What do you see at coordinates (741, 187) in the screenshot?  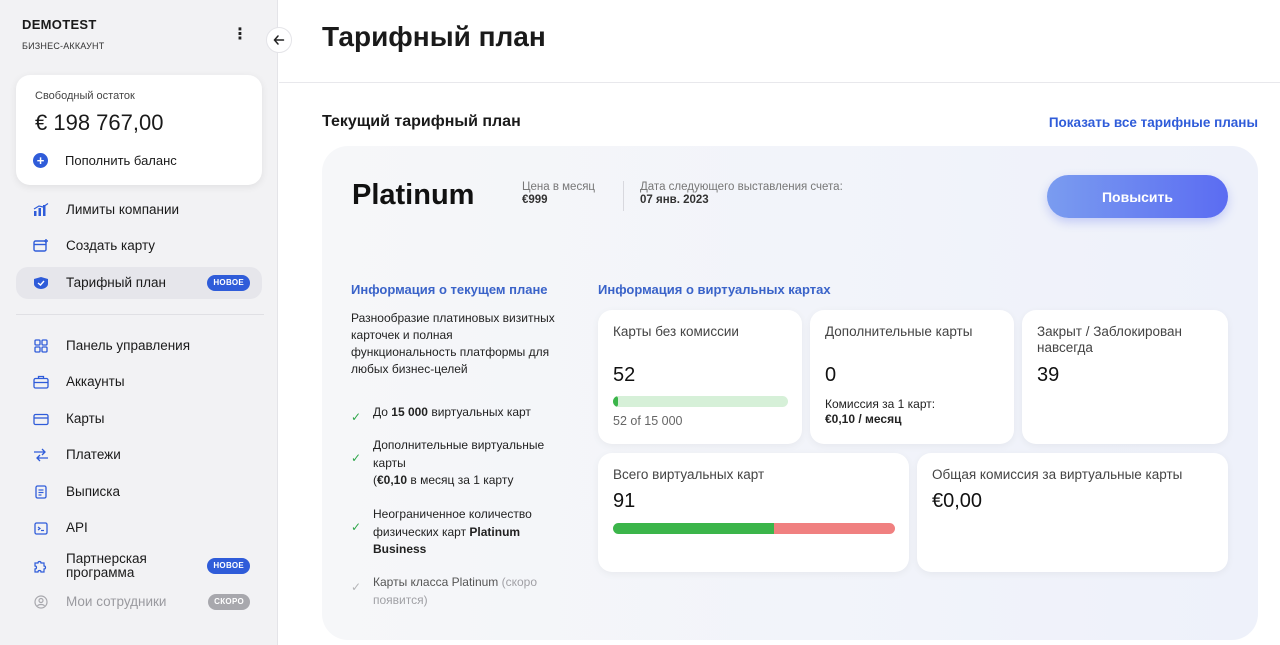 I see `next-invoice-label: Дата следующего выставления счета:` at bounding box center [741, 187].